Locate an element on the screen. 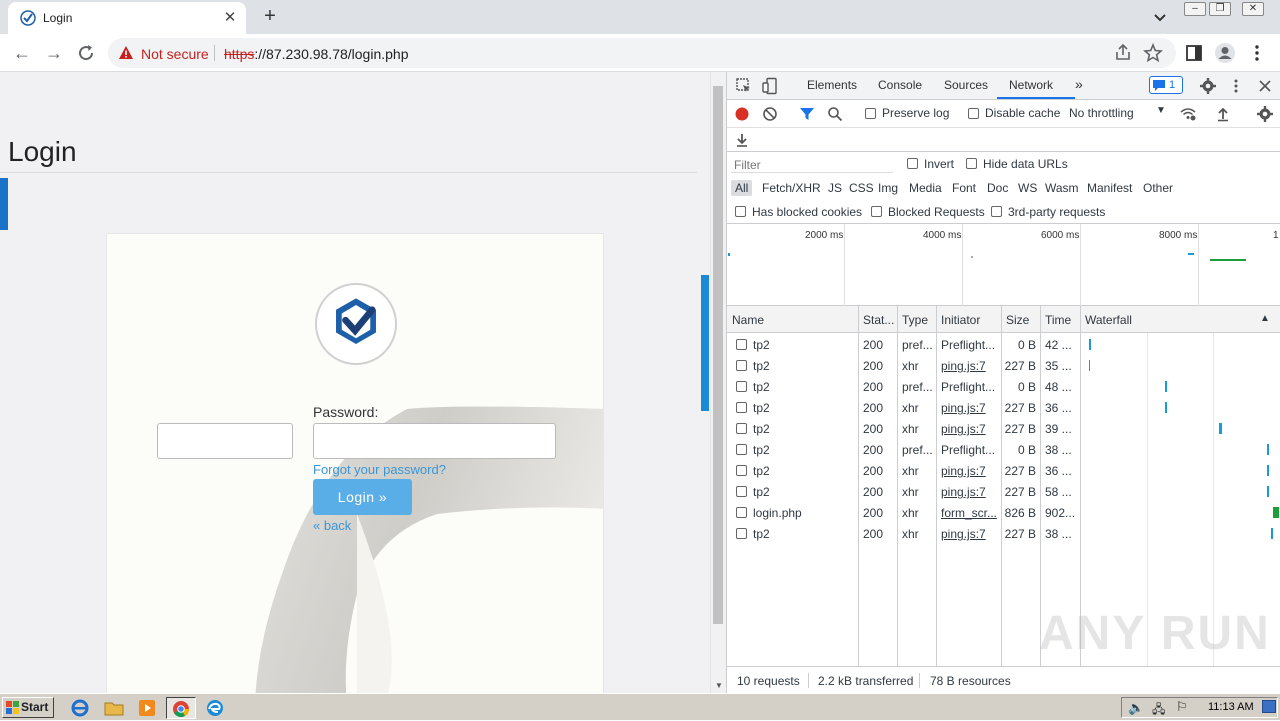  file-explorer-icon is located at coordinates (114, 708).